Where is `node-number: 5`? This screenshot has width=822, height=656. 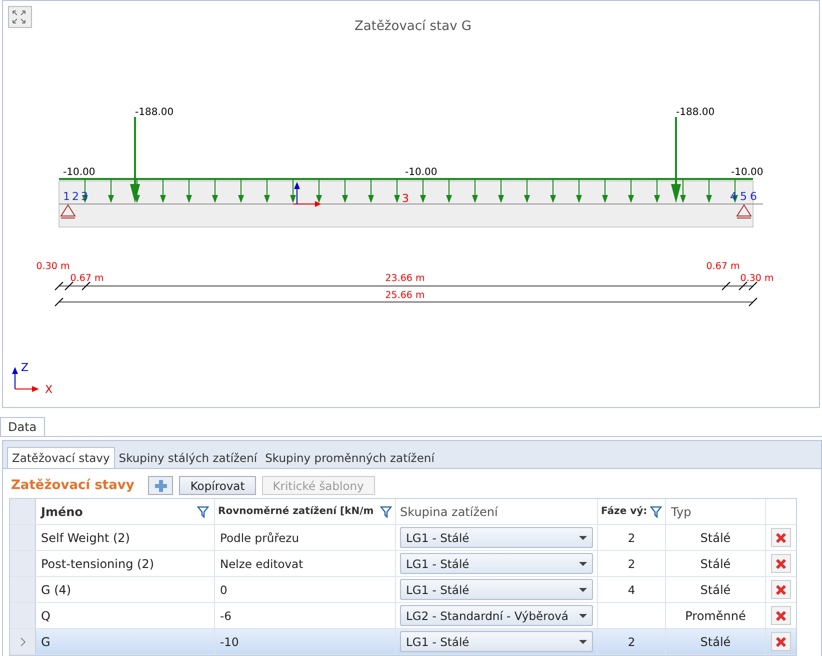 node-number: 5 is located at coordinates (743, 196).